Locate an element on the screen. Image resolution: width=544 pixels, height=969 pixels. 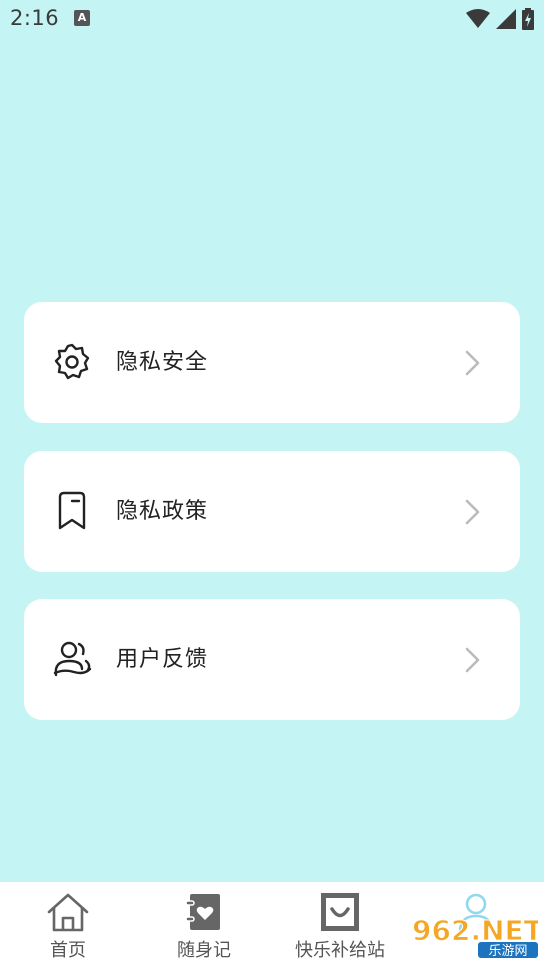
watermark-subtitle: 乐游网 is located at coordinates (507, 951).